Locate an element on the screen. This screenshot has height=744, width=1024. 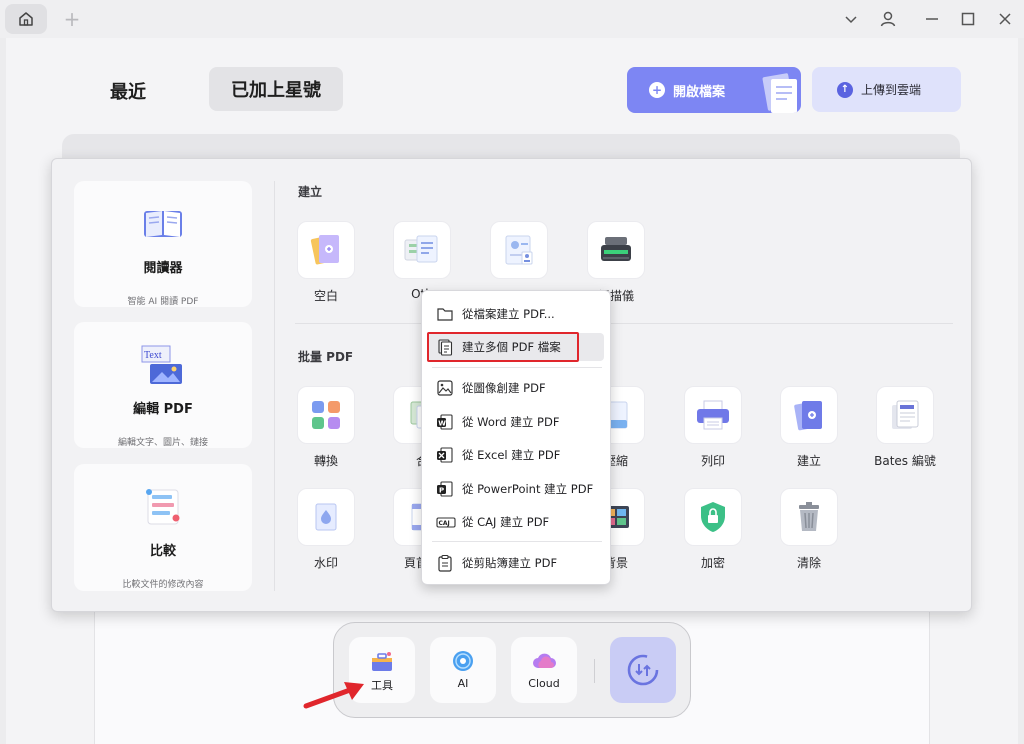
tab-recent: 最近 is located at coordinates (128, 91).